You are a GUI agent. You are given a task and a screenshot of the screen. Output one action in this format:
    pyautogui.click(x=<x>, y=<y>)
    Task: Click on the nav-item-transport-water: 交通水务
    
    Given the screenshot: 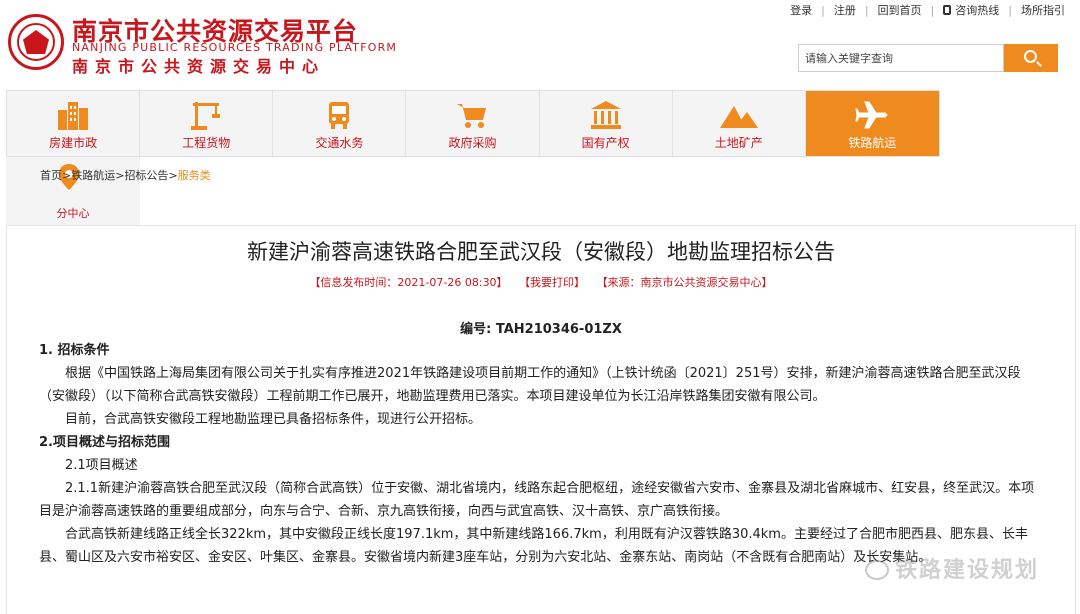 What is the action you would take?
    pyautogui.click(x=340, y=123)
    